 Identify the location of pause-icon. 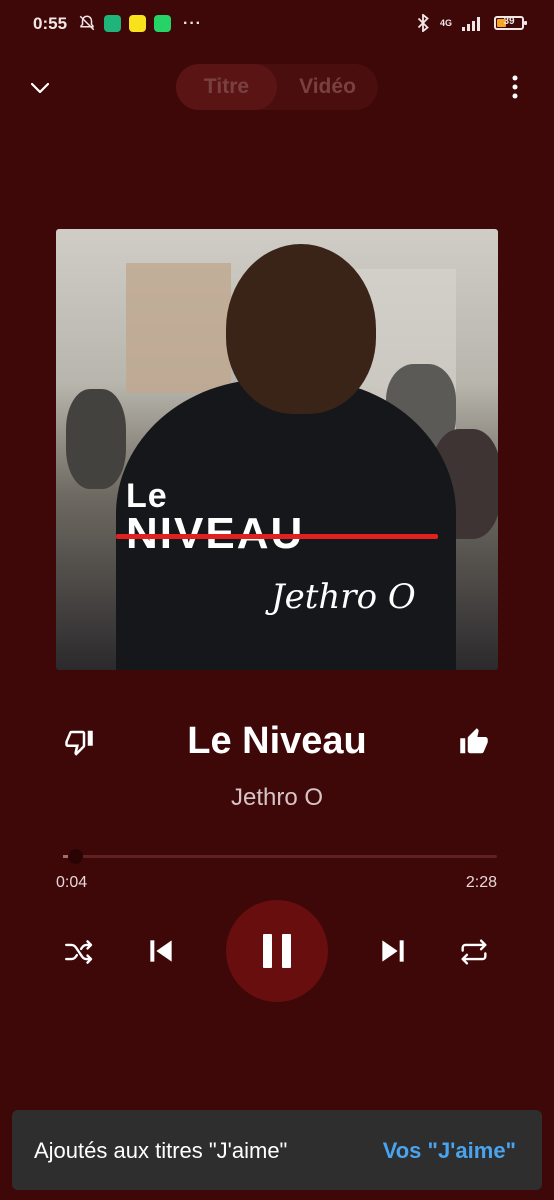
(277, 951).